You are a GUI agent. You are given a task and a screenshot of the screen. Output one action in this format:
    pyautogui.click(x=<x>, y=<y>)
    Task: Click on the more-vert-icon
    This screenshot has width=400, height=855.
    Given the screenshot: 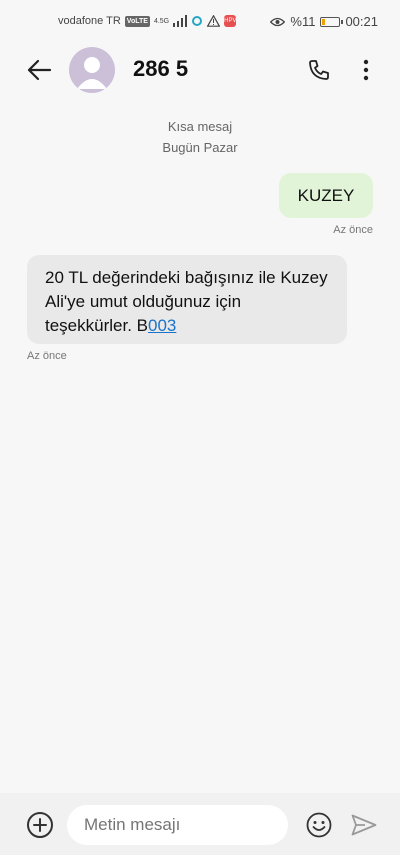 What is the action you would take?
    pyautogui.click(x=366, y=70)
    